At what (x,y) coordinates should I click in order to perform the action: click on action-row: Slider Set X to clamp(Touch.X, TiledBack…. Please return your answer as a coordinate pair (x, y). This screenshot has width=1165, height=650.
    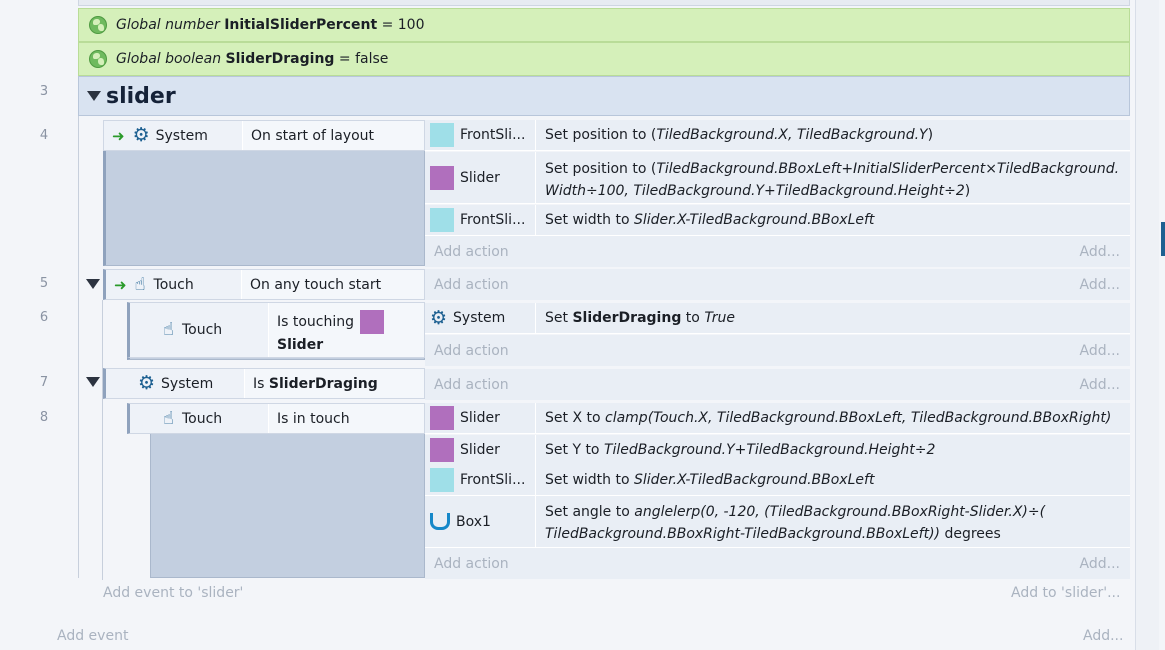
    Looking at the image, I should click on (777, 418).